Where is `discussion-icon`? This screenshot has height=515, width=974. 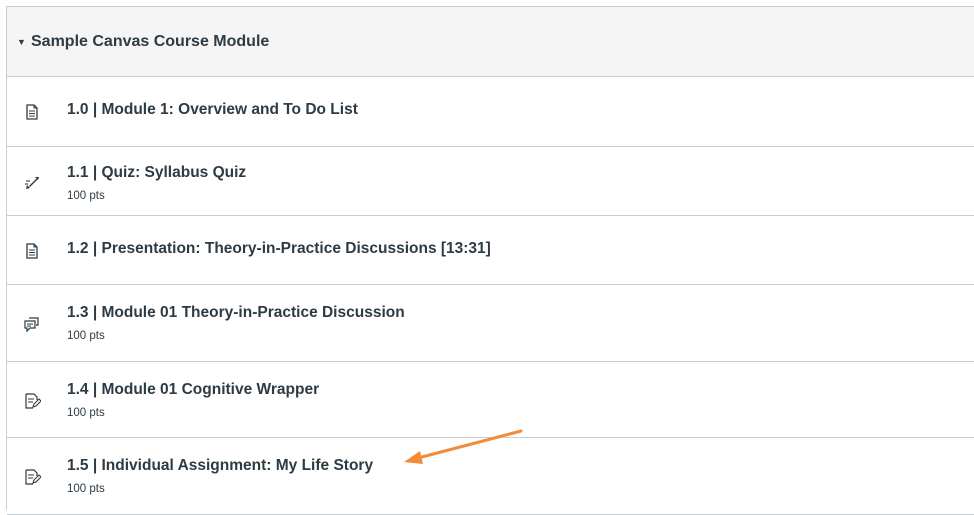
discussion-icon is located at coordinates (32, 324).